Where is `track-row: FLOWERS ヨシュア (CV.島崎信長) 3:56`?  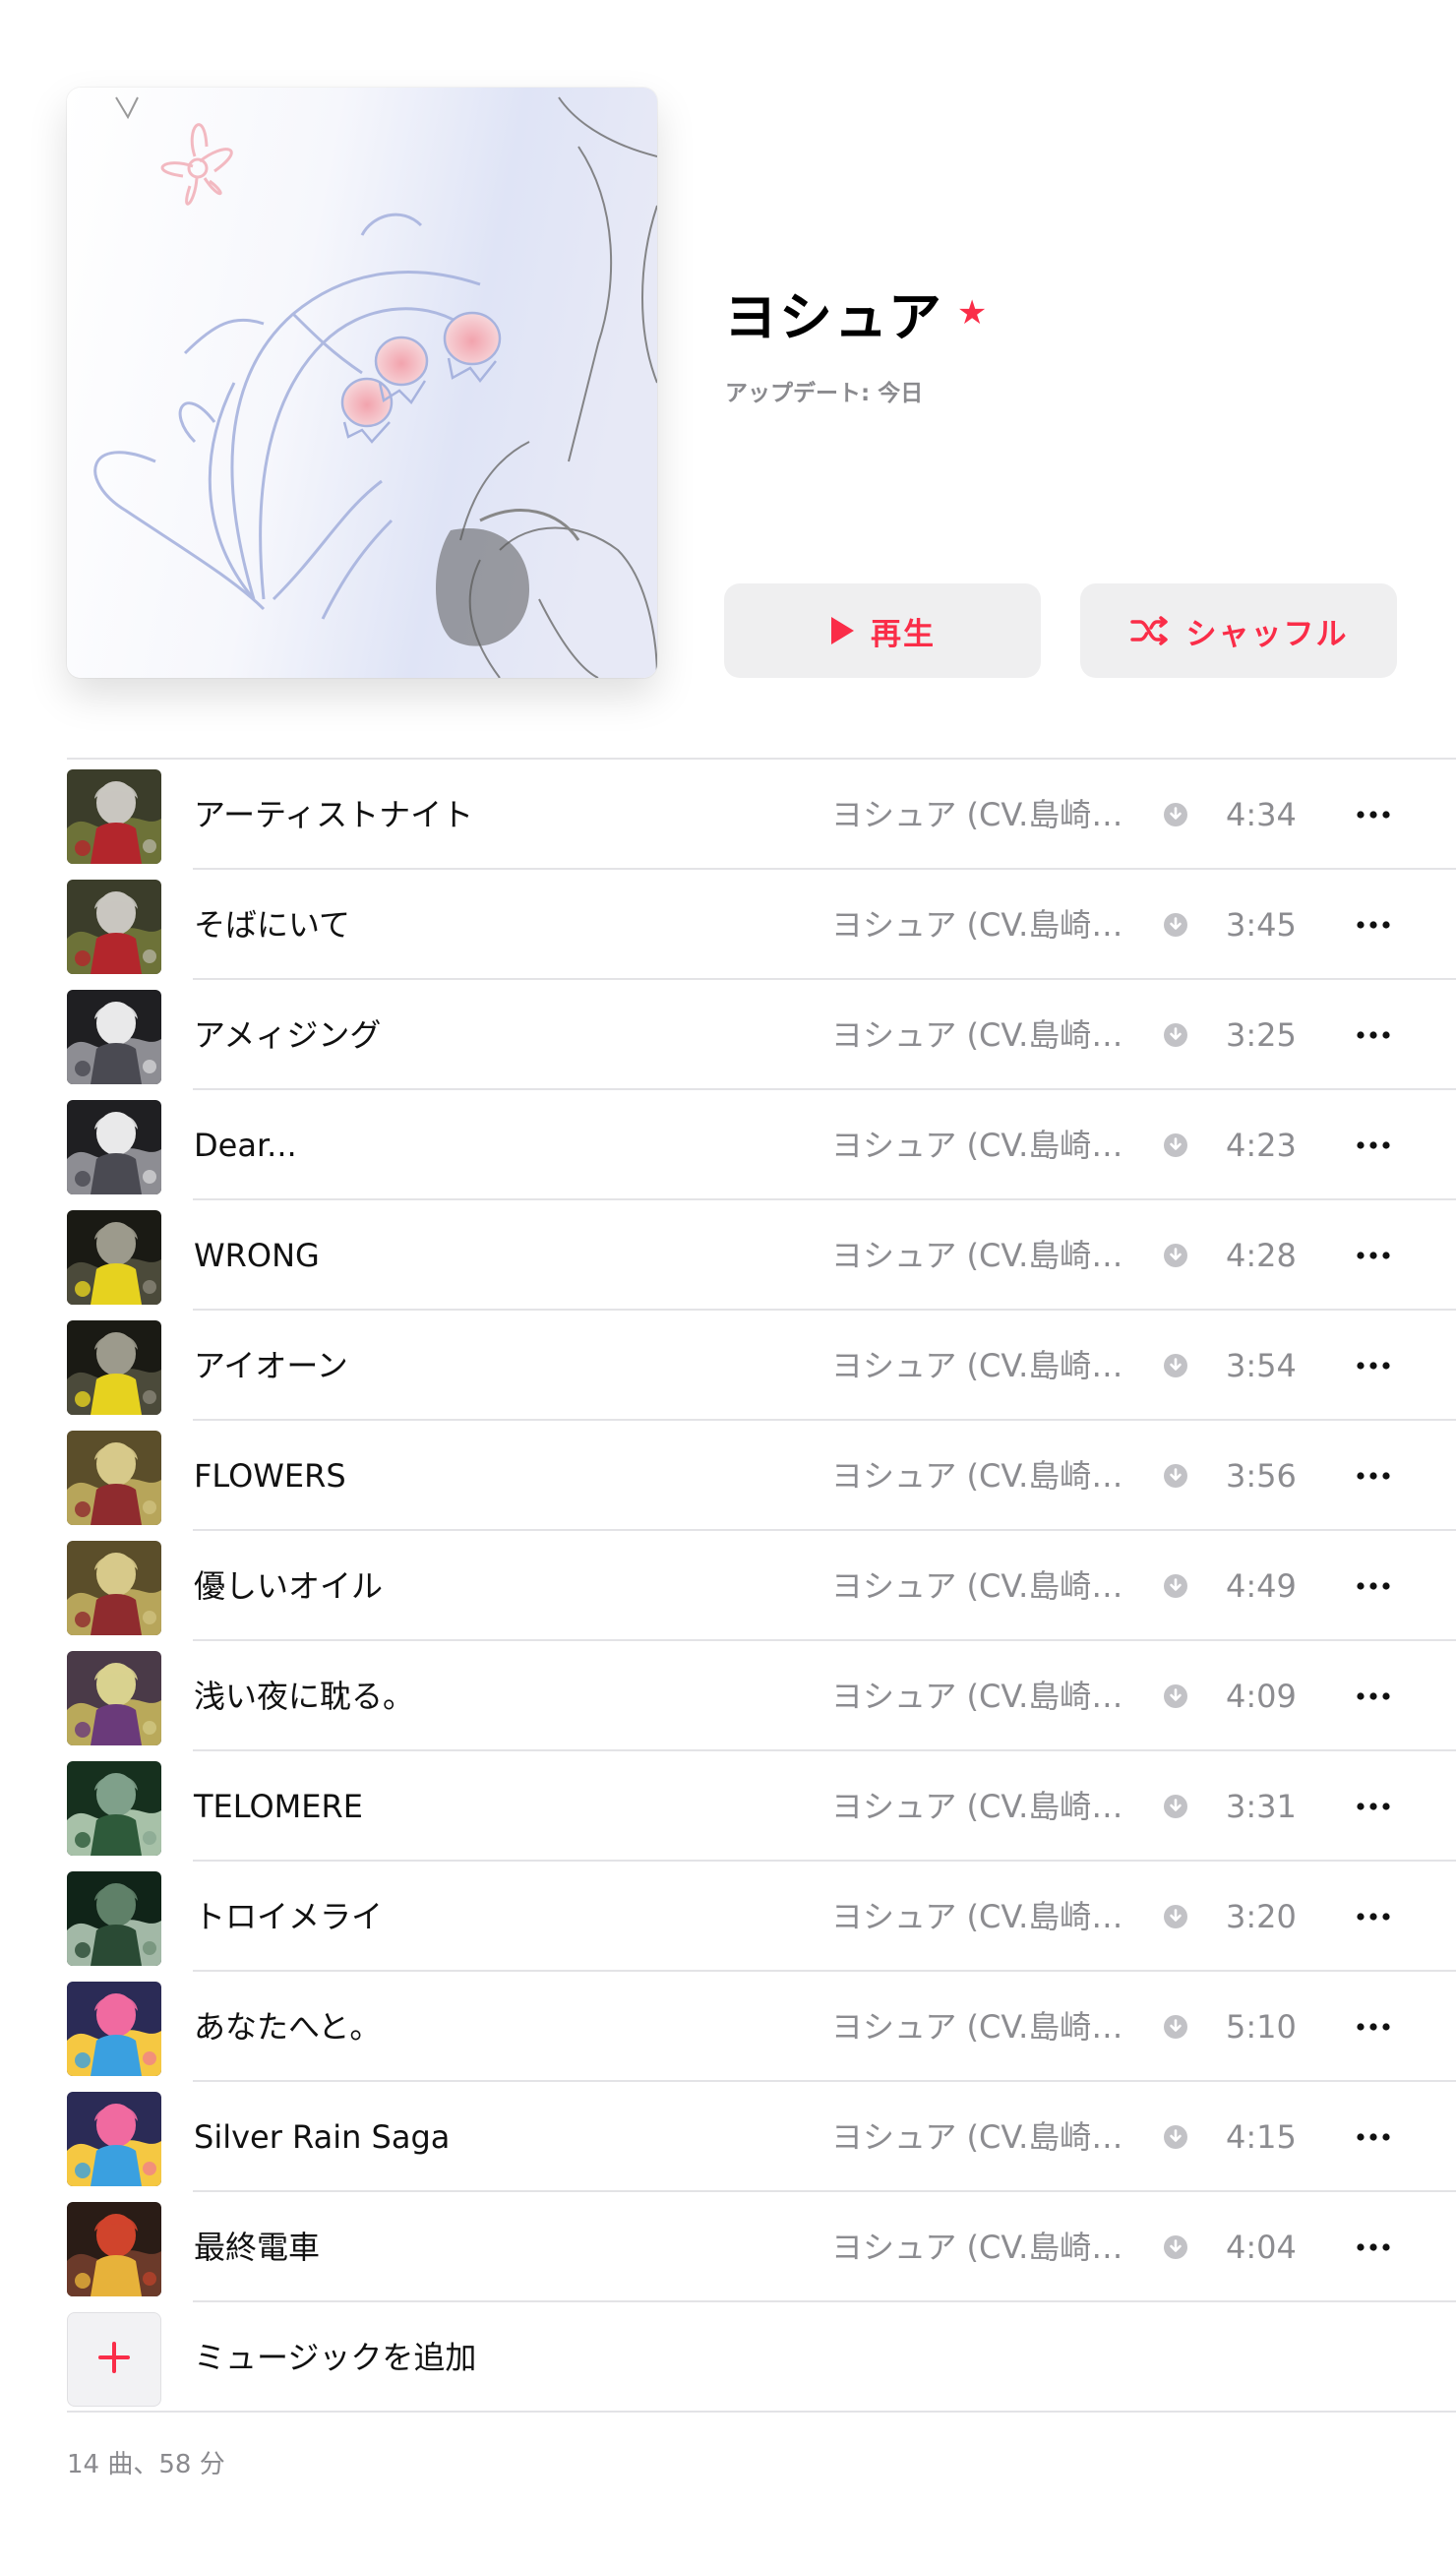 track-row: FLOWERS ヨシュア (CV.島崎信長) 3:56 is located at coordinates (761, 1476).